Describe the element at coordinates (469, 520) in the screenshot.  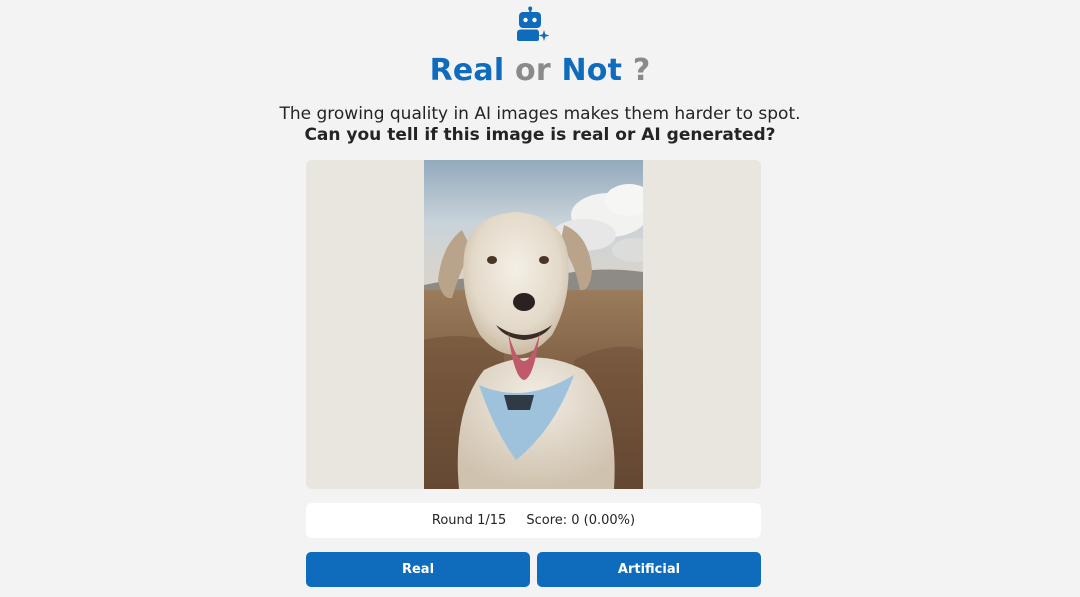
I see `round-counter: Round 1/15` at that location.